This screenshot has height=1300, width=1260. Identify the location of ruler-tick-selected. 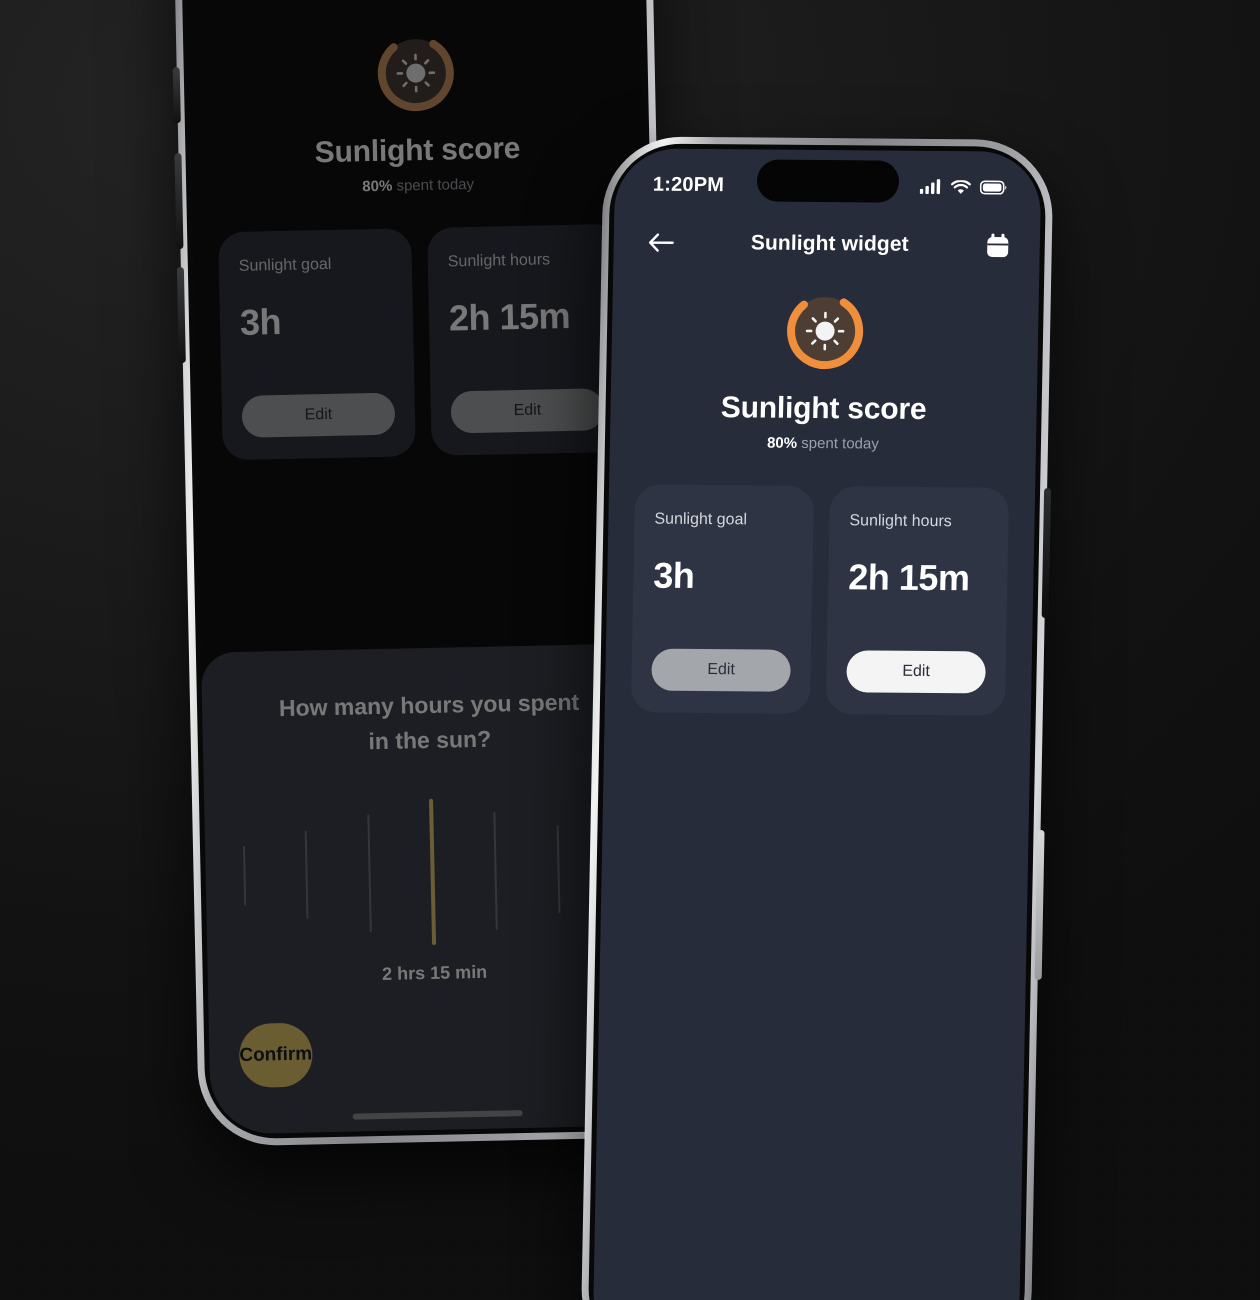
(433, 871).